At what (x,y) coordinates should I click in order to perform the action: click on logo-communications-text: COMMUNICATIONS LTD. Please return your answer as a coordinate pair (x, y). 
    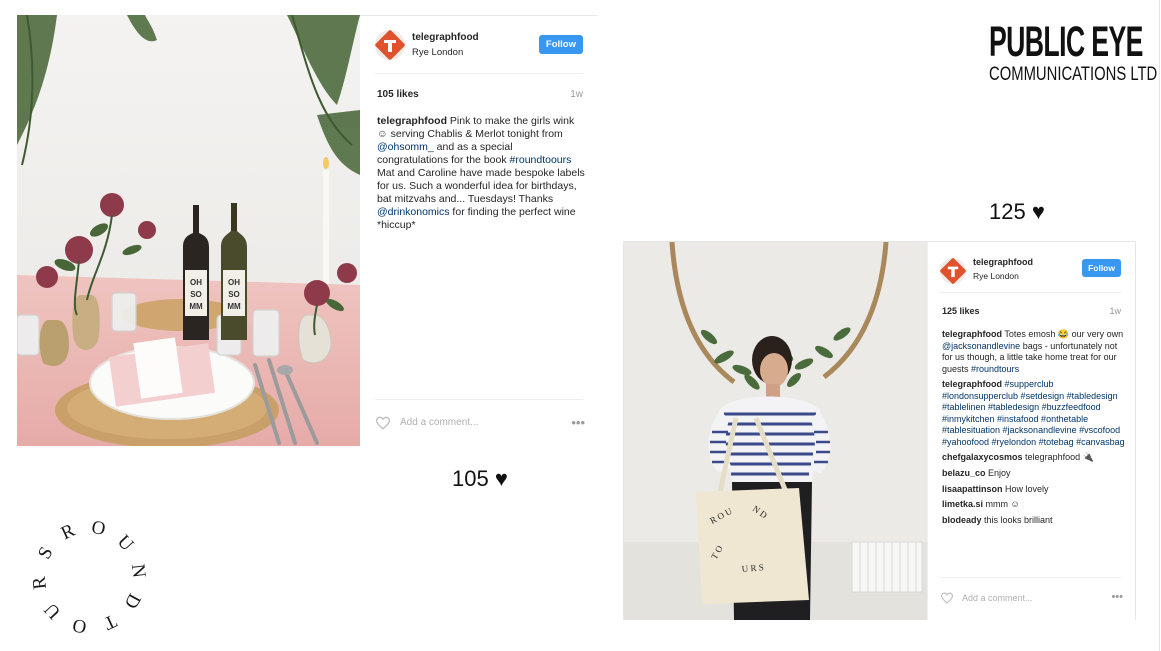
    Looking at the image, I should click on (1073, 74).